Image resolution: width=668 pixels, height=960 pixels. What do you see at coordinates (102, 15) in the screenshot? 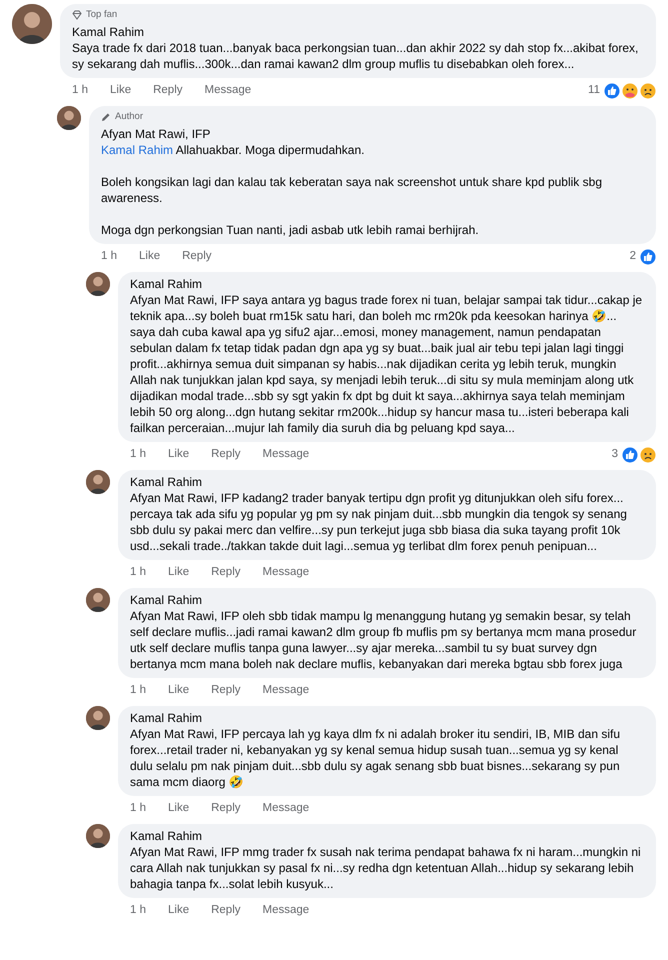
I see `badge-label: Top fan` at bounding box center [102, 15].